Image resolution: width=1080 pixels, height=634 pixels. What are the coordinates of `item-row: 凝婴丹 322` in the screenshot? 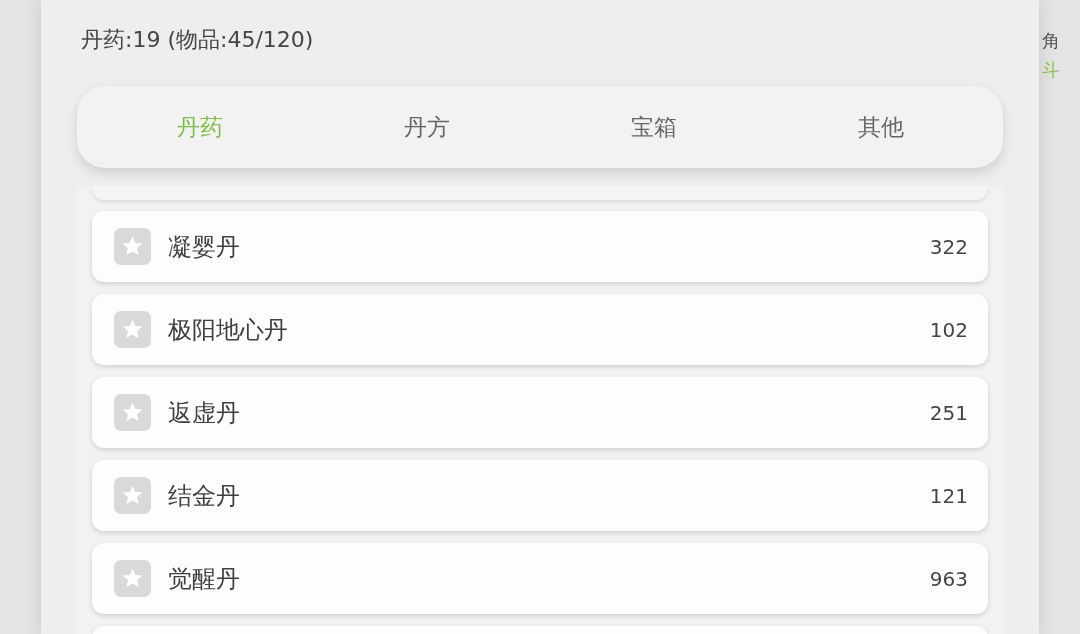 It's located at (540, 246).